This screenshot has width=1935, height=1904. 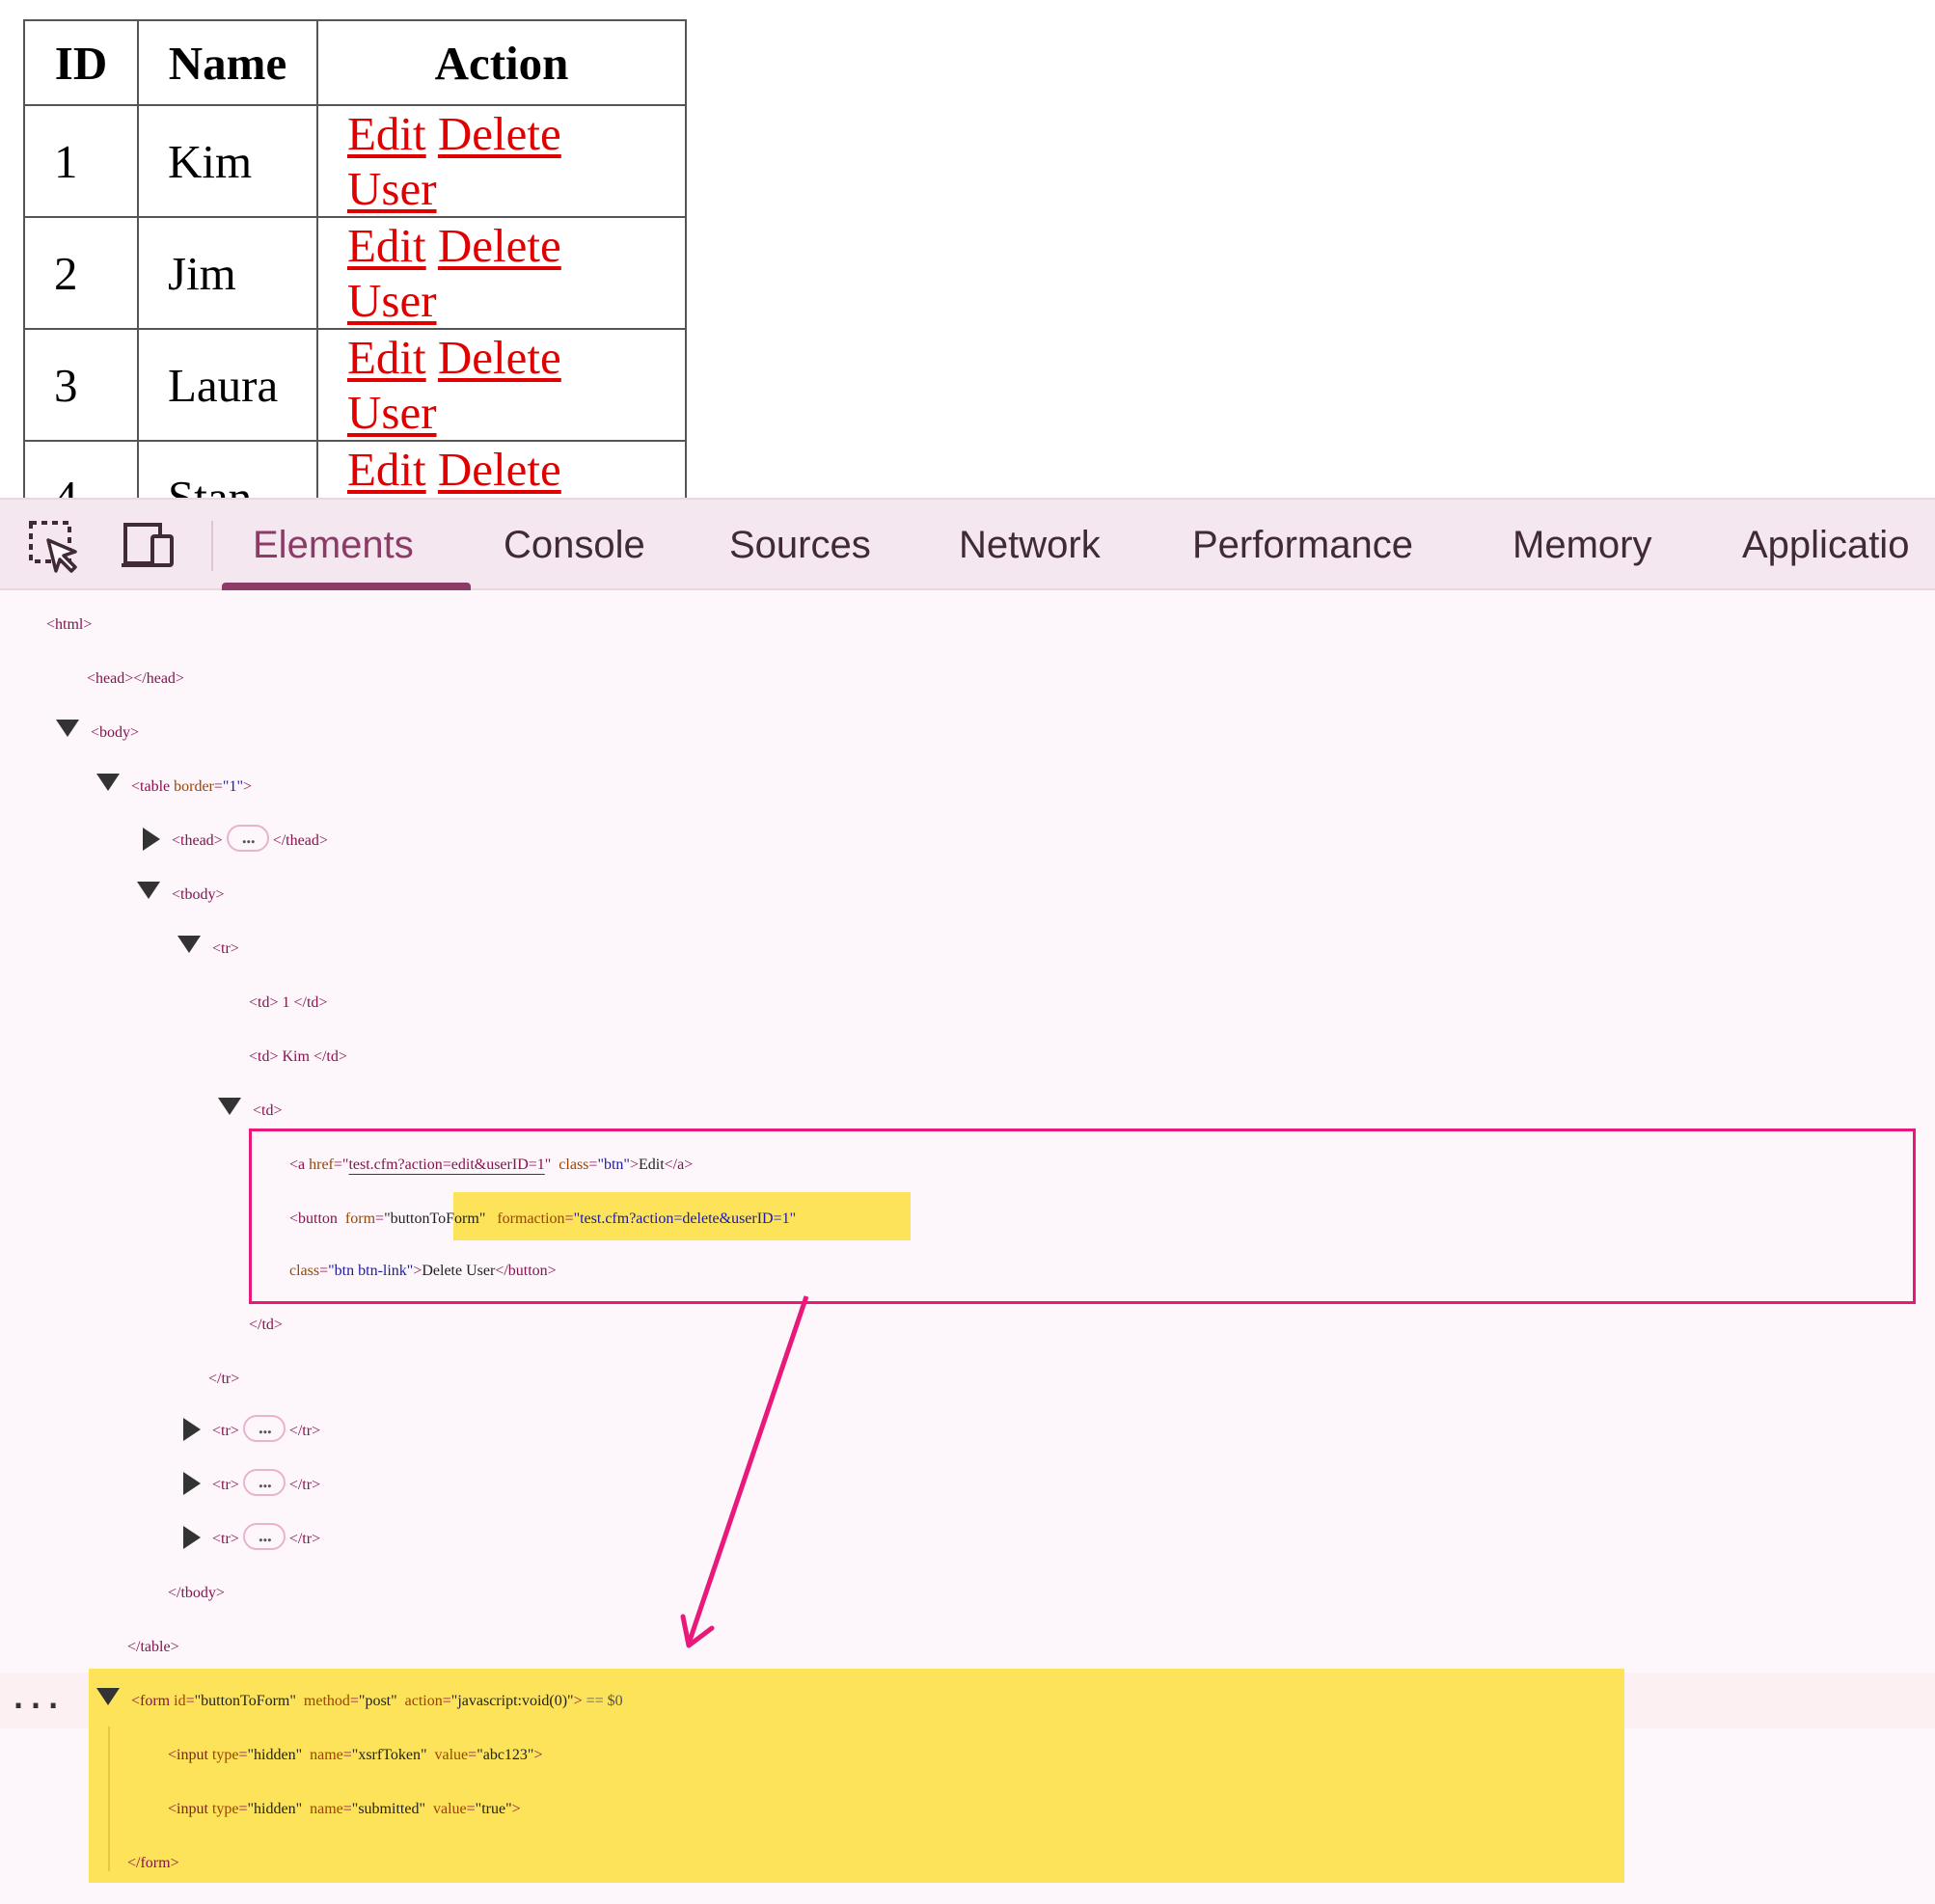 What do you see at coordinates (153, 1863) in the screenshot?
I see `node-form-close: </form>` at bounding box center [153, 1863].